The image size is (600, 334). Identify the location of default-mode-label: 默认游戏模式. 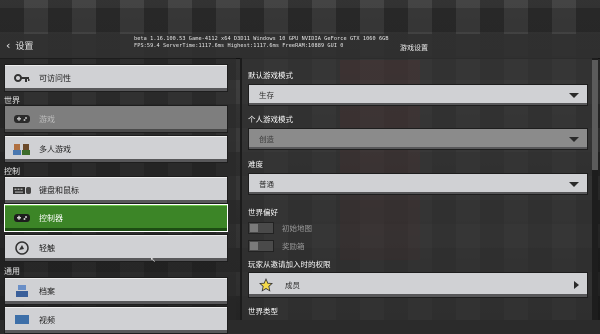
(270, 75).